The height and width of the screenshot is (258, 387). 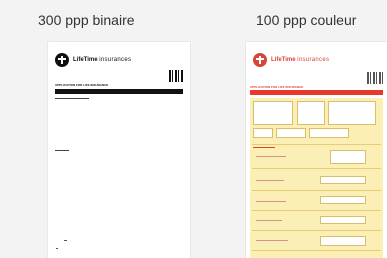 I want to click on binary-preview-caption: 300 ppp binaire, so click(x=86, y=20).